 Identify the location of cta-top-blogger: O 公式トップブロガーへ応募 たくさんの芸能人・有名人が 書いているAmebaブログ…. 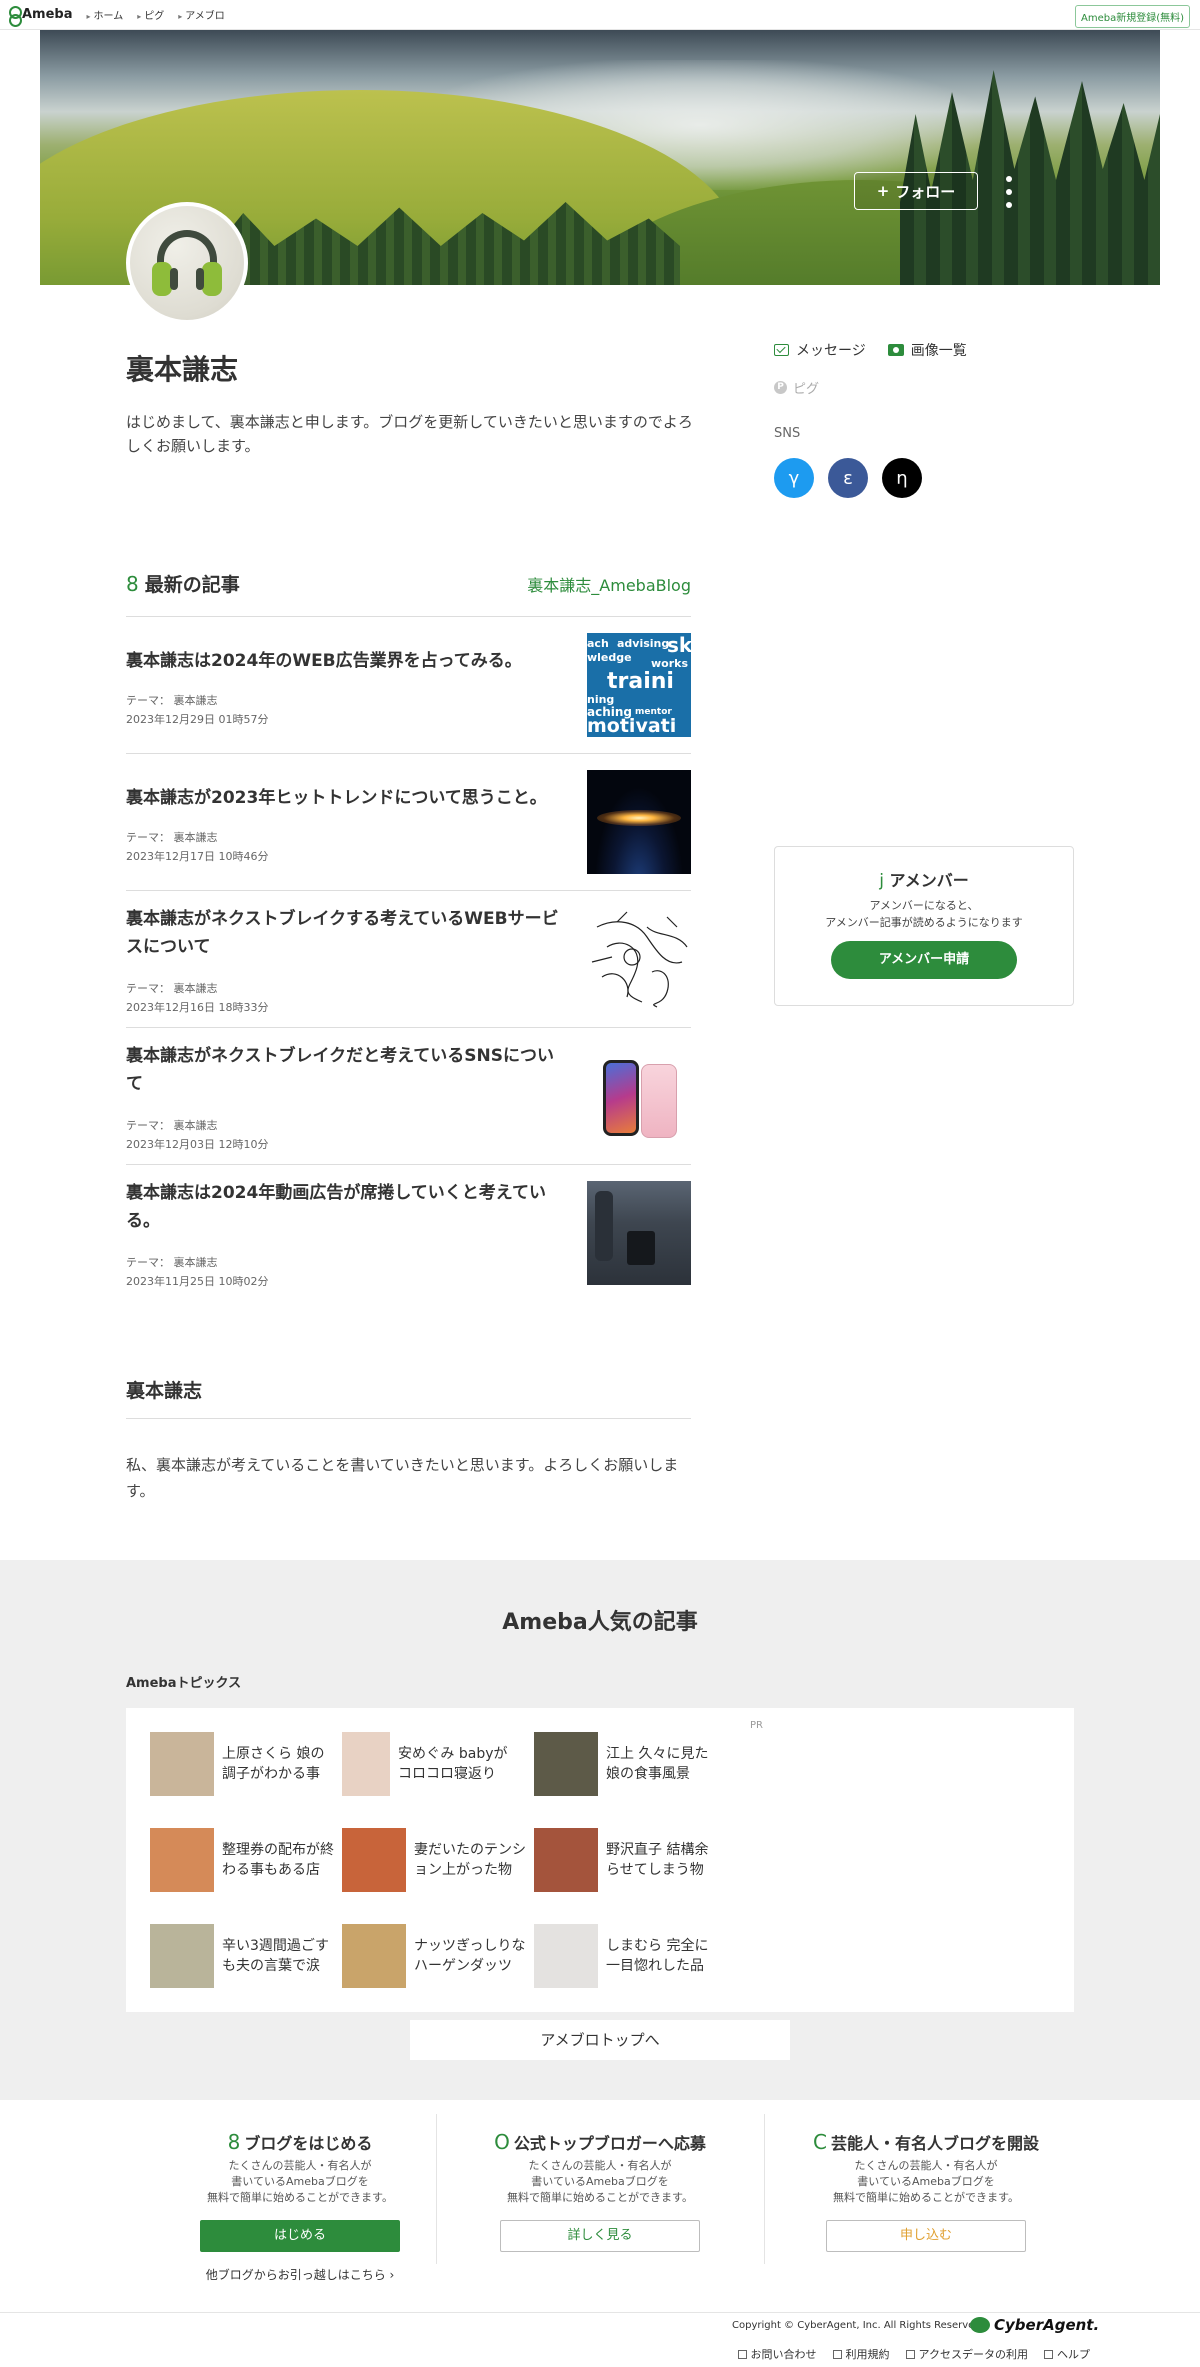
(600, 2191).